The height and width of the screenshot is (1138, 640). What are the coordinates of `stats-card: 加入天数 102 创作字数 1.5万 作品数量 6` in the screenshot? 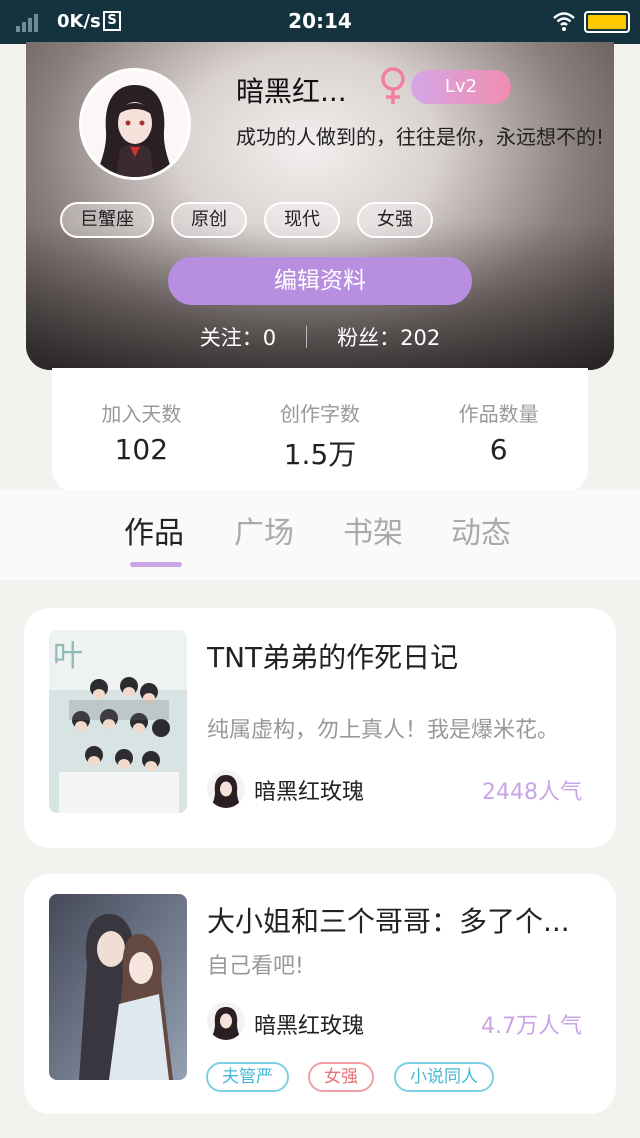 It's located at (320, 430).